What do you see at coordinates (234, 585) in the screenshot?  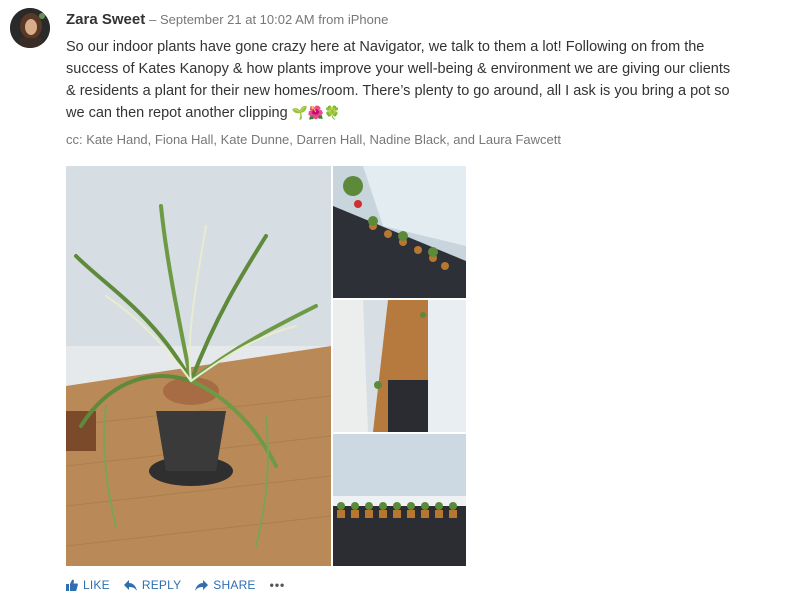 I see `share-label: SHARE` at bounding box center [234, 585].